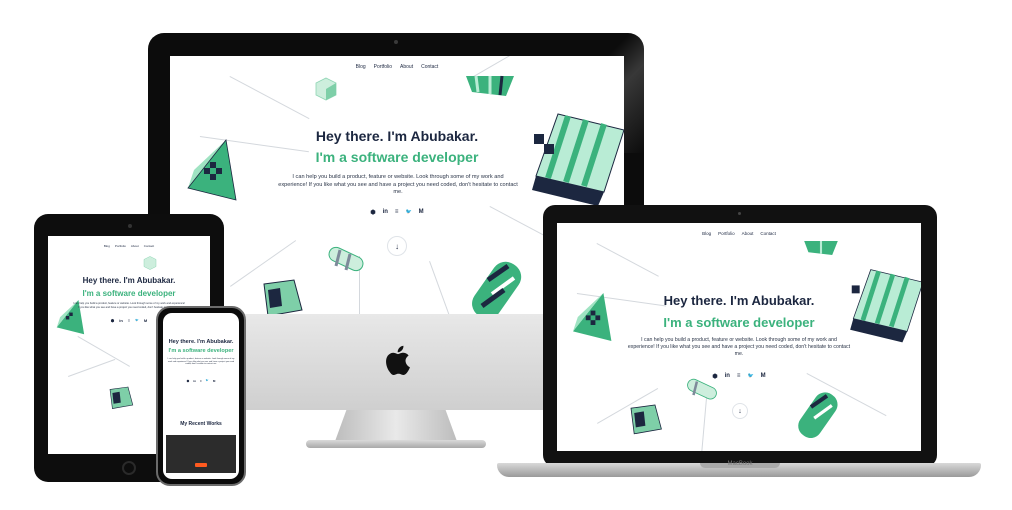 The image size is (1012, 510). What do you see at coordinates (201, 454) in the screenshot?
I see `project-card` at bounding box center [201, 454].